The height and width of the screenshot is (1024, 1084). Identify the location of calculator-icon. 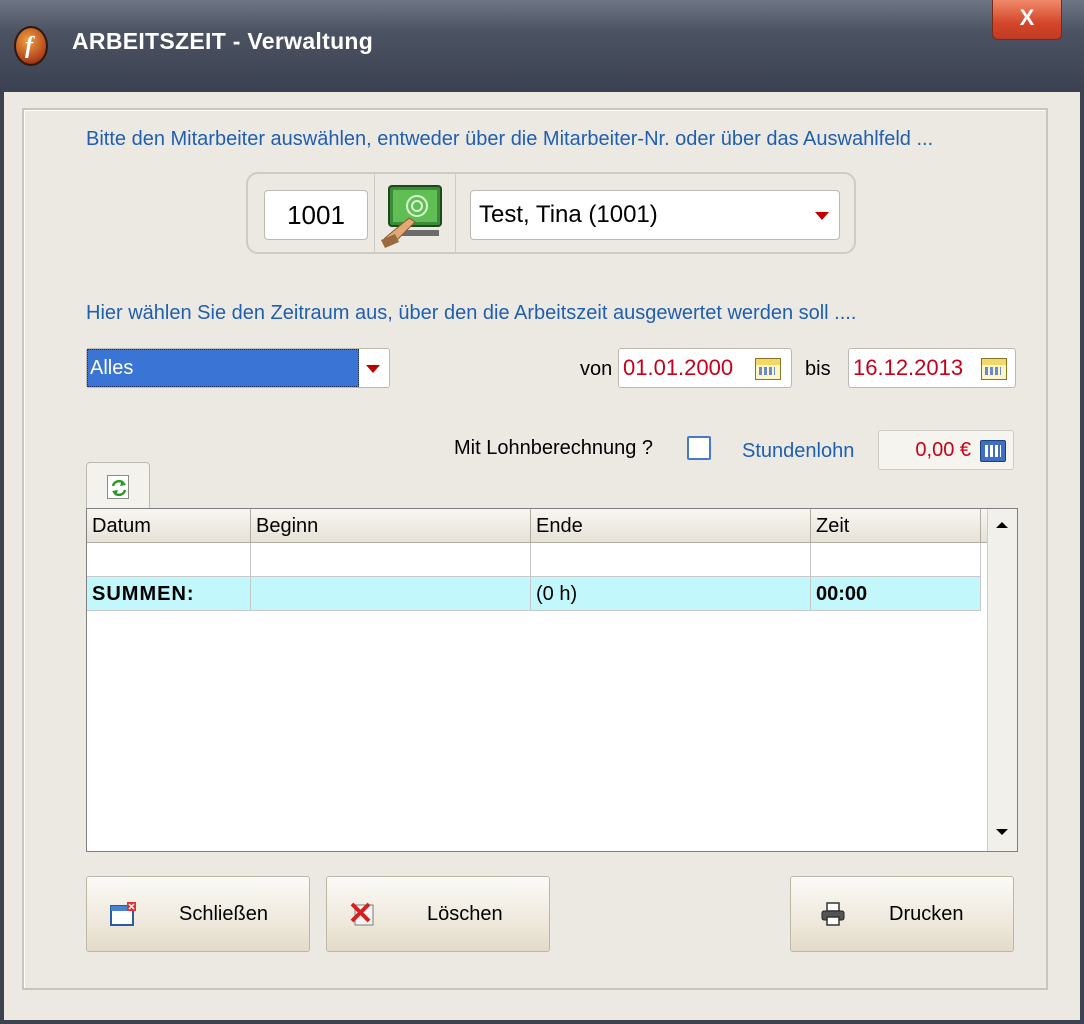
(993, 451).